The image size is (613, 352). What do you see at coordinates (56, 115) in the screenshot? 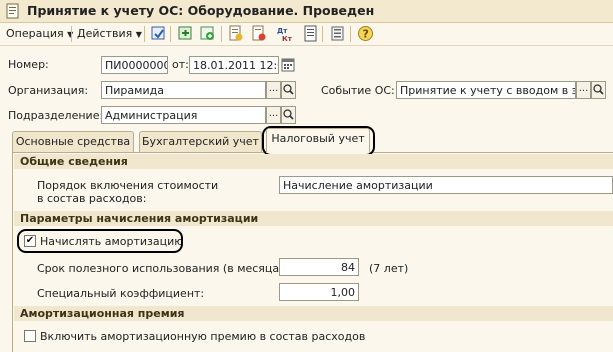
I see `department-label: Подразделение:` at bounding box center [56, 115].